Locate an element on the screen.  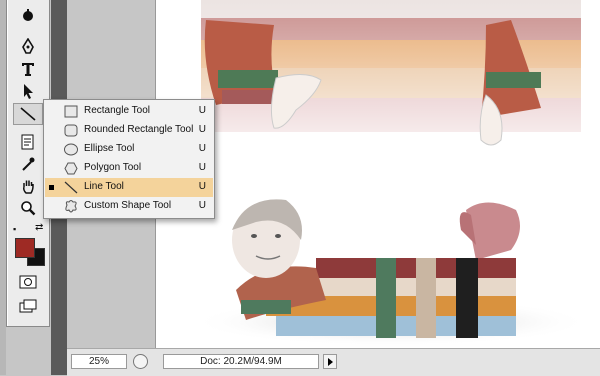
menu-item-rectangle-tool: Rectangle Tool U is located at coordinates (129, 111).